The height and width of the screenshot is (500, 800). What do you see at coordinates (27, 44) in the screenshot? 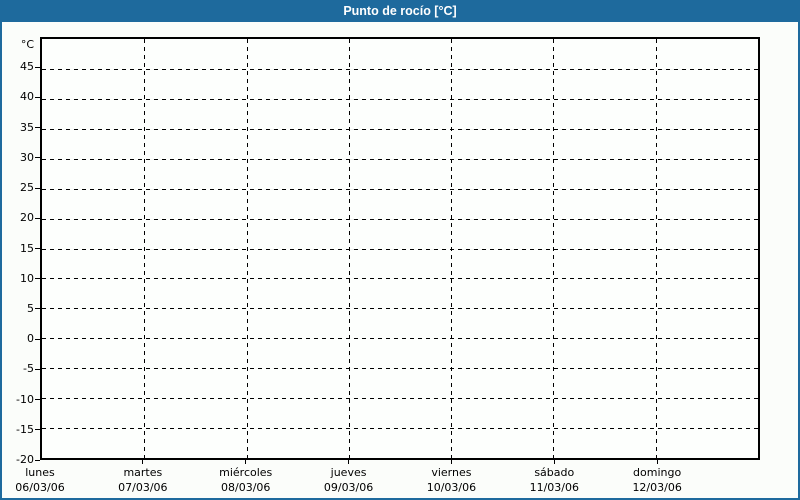
I see `y-axis-unit-label: °C` at bounding box center [27, 44].